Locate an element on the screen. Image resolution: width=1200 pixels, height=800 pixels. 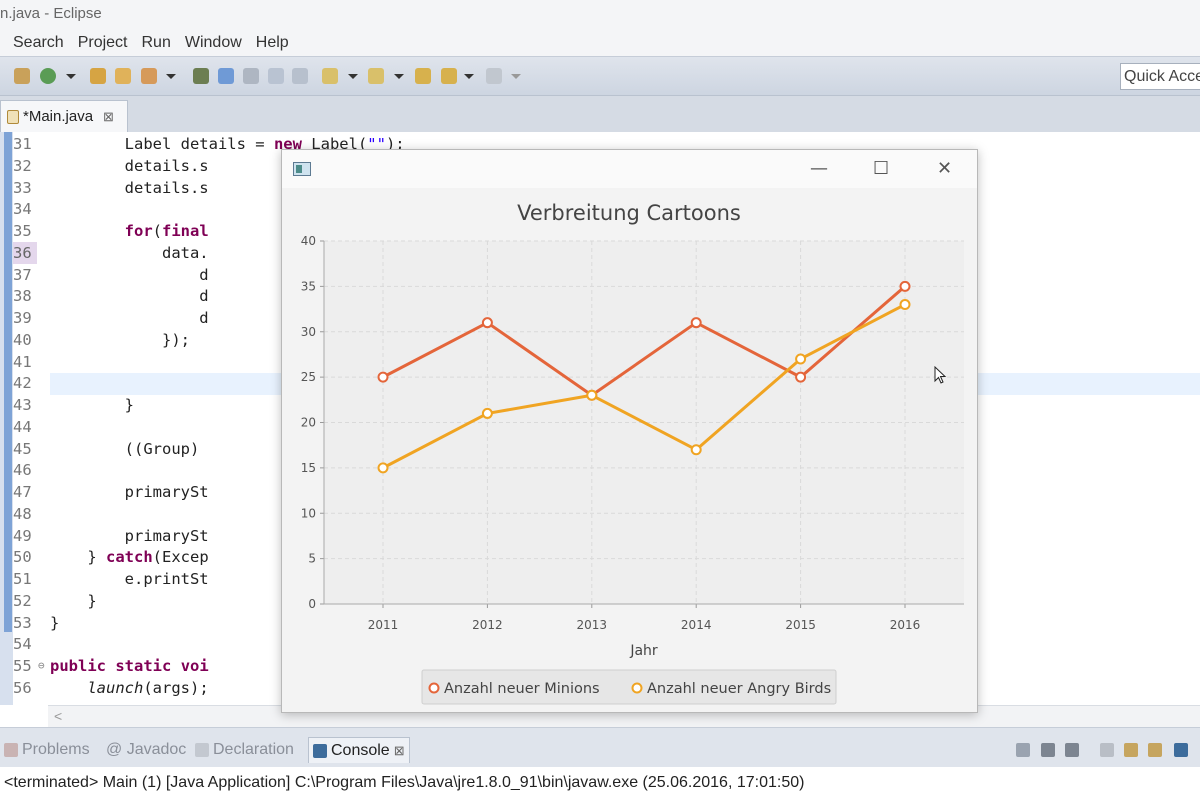
show-console-icon is located at coordinates (1155, 750).